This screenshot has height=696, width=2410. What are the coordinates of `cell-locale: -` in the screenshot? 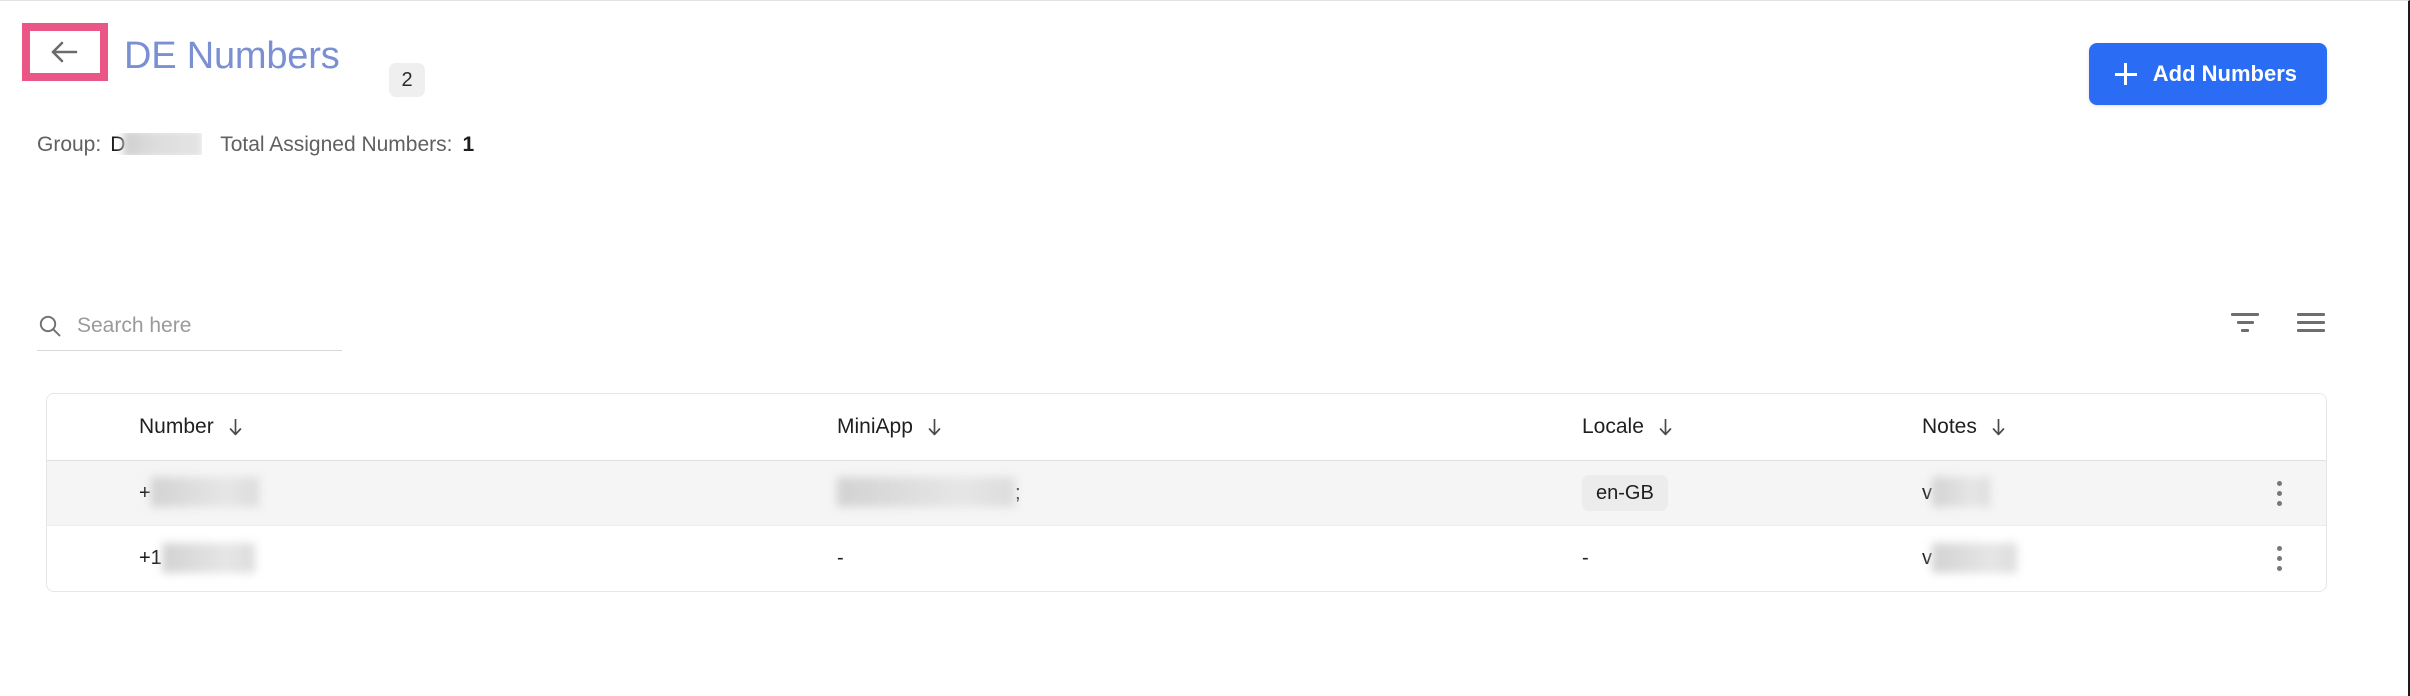 It's located at (1752, 558).